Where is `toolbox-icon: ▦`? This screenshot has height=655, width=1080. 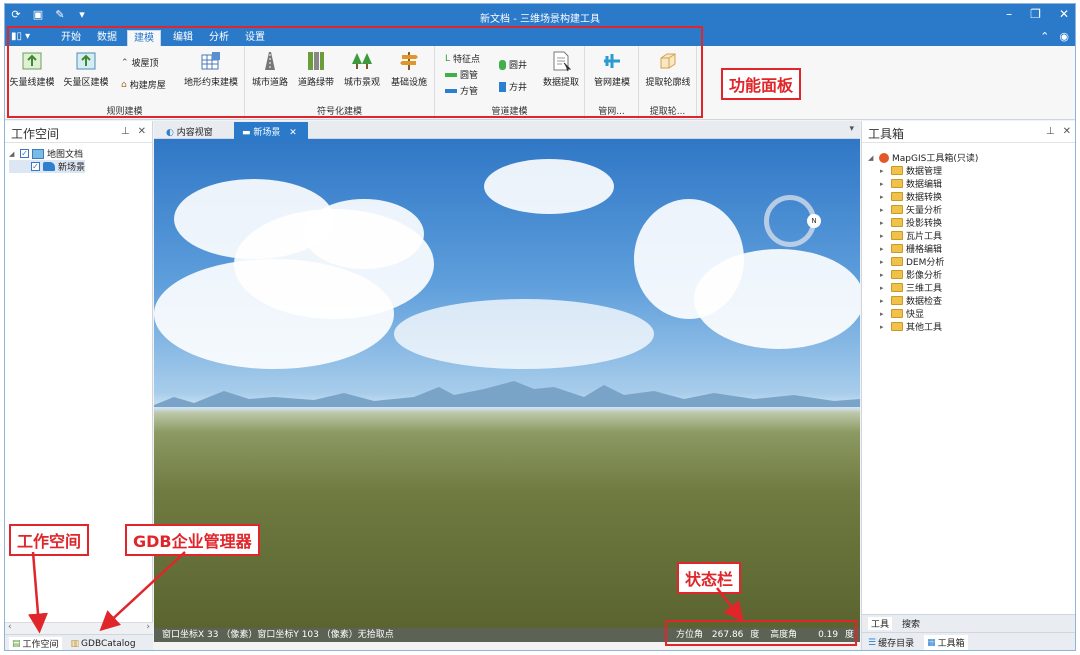 toolbox-icon: ▦ is located at coordinates (931, 642).